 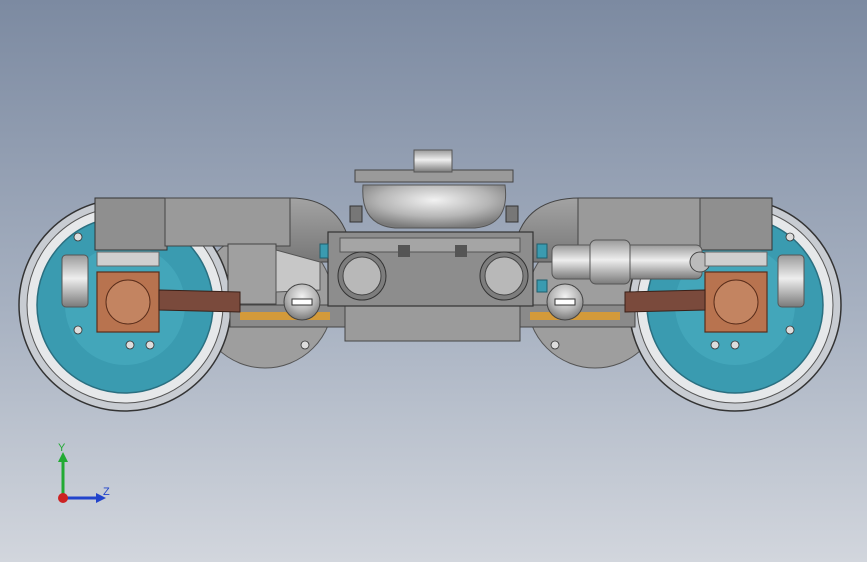 What do you see at coordinates (565, 302) in the screenshot?
I see `sensor-cap-right` at bounding box center [565, 302].